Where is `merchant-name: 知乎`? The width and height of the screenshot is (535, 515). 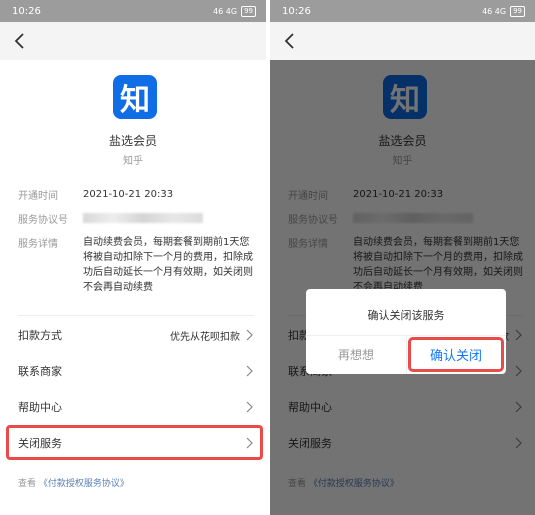 merchant-name: 知乎 is located at coordinates (133, 161).